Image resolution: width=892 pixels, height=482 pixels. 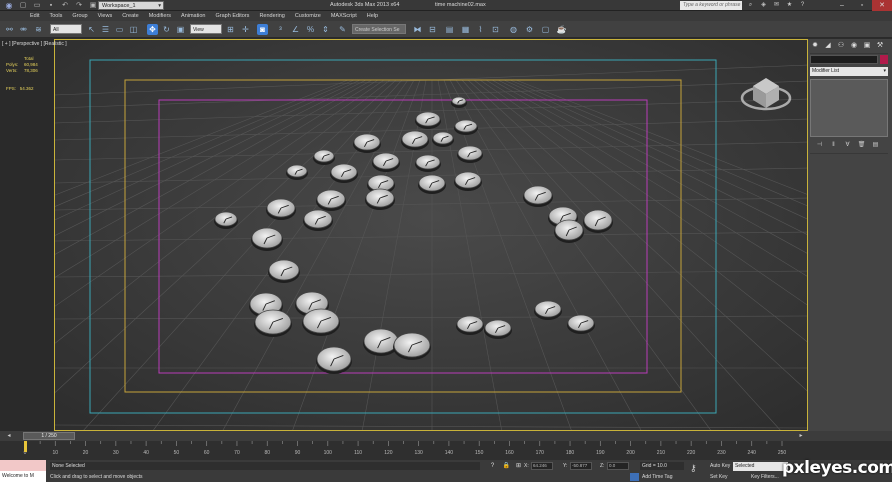 I want to click on pin-stack-icon: ⊣, so click(x=819, y=145).